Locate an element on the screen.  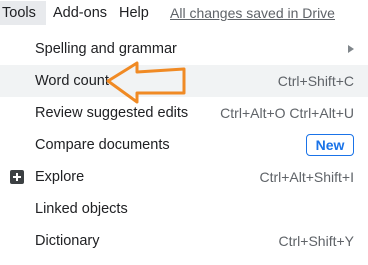
save-status-link: All changes saved in Drive is located at coordinates (252, 13).